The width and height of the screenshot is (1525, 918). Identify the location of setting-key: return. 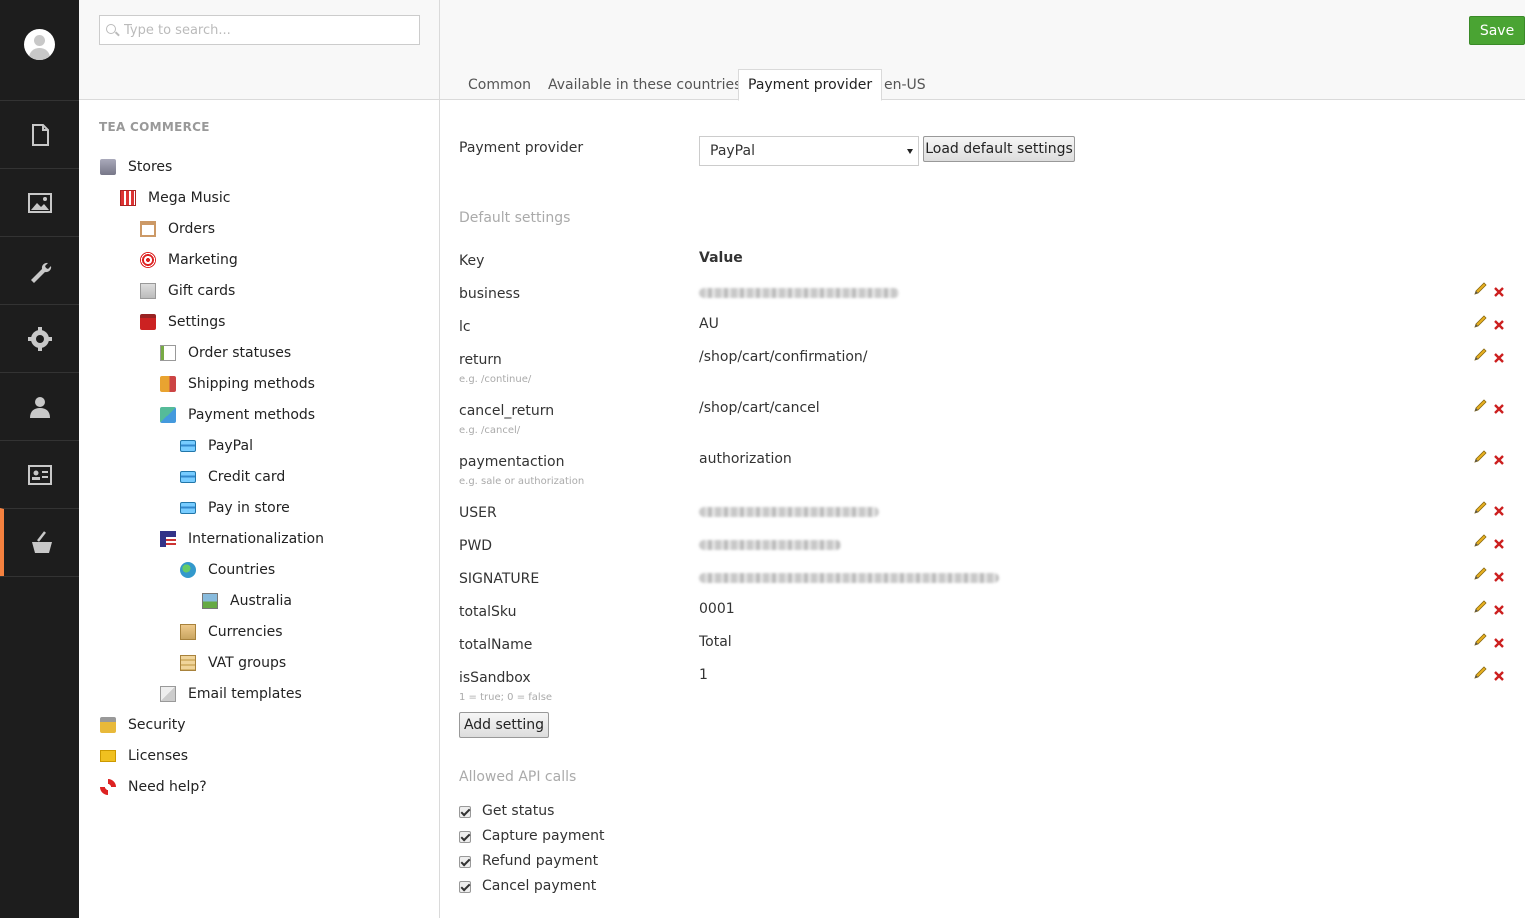
(480, 360).